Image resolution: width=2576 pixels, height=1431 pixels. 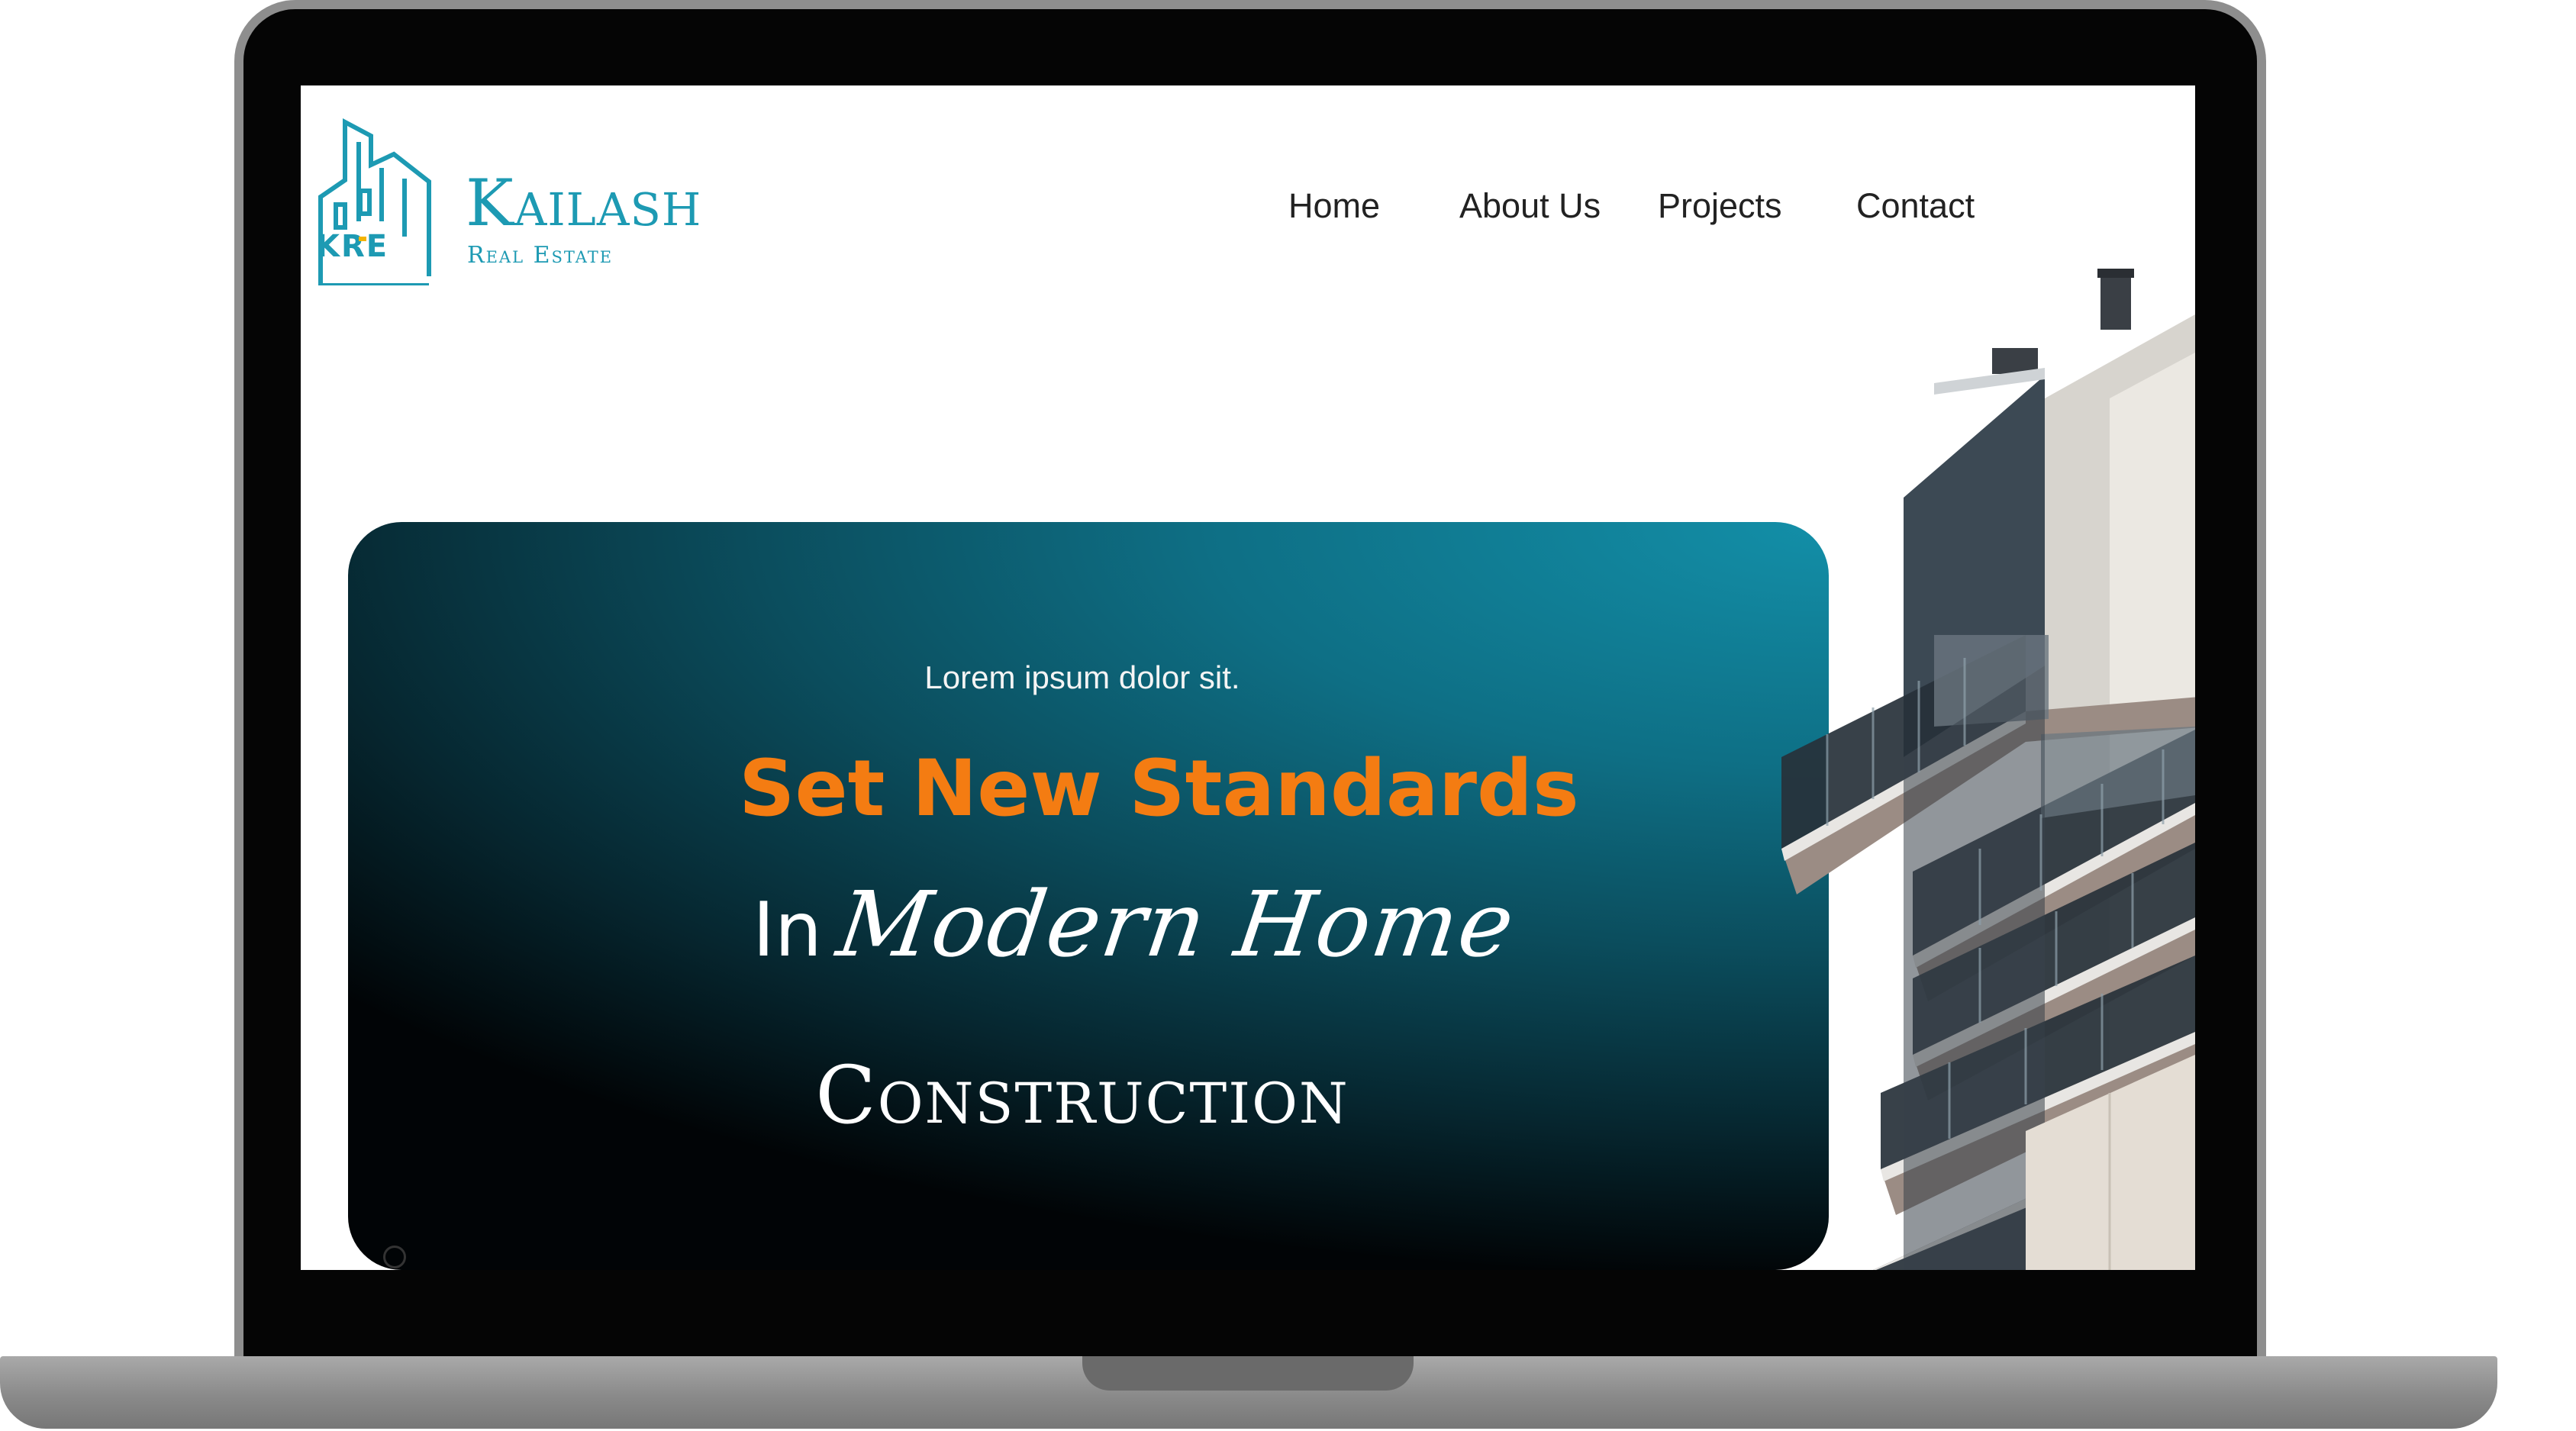 I want to click on hero-line-2-script: Modern Home, so click(x=1176, y=925).